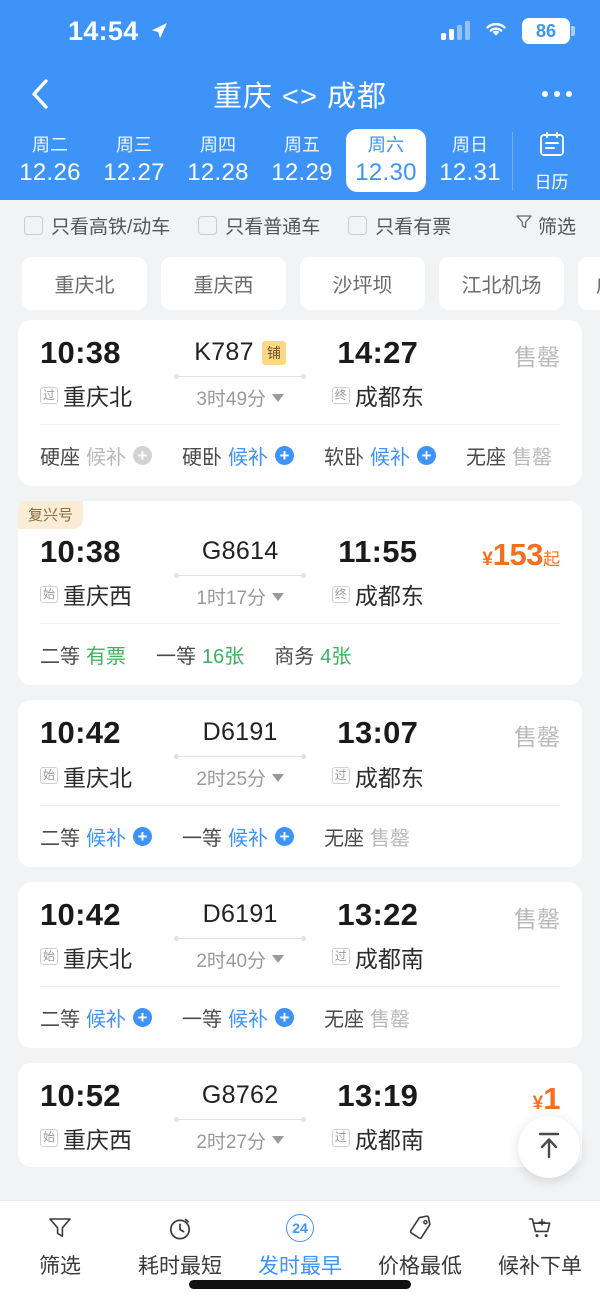 Image resolution: width=600 pixels, height=1300 pixels. I want to click on bottom-navigation-bar: 筛选 耗时最短 24 发时最早 价格最低 候补下单, so click(300, 1250).